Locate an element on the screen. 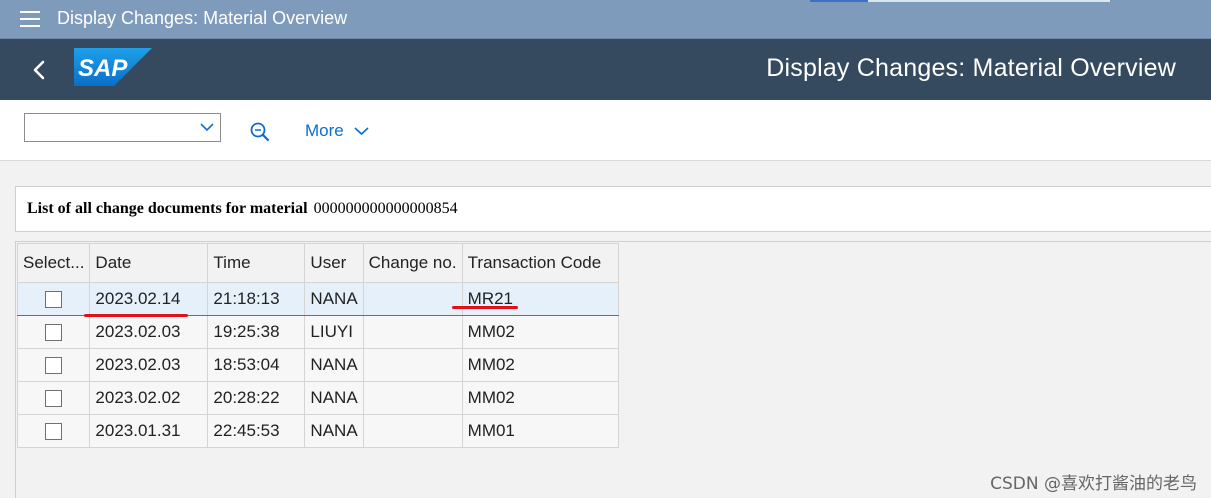  table-row: 2023.02.02 20:28:22 NANA MM02 is located at coordinates (317, 398).